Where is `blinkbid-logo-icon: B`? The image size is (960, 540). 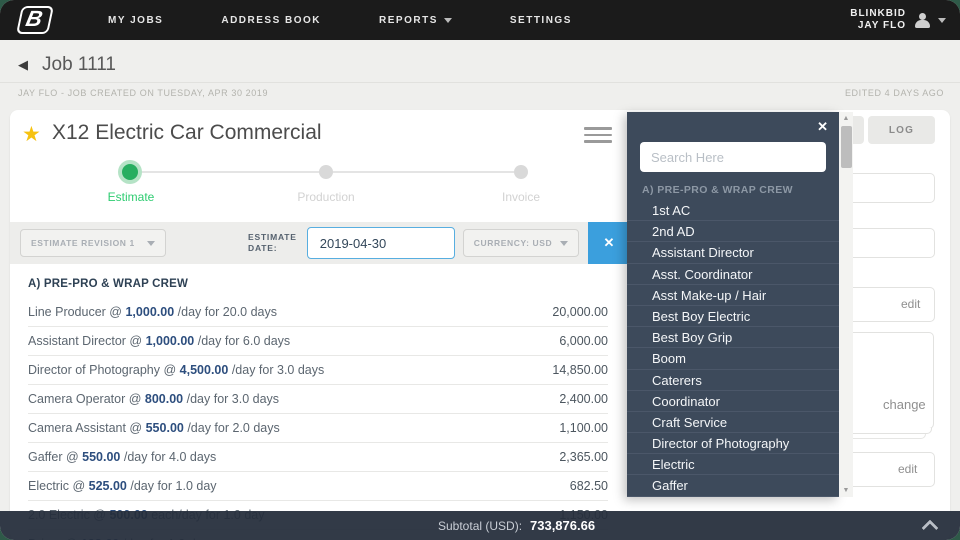 blinkbid-logo-icon: B is located at coordinates (35, 20).